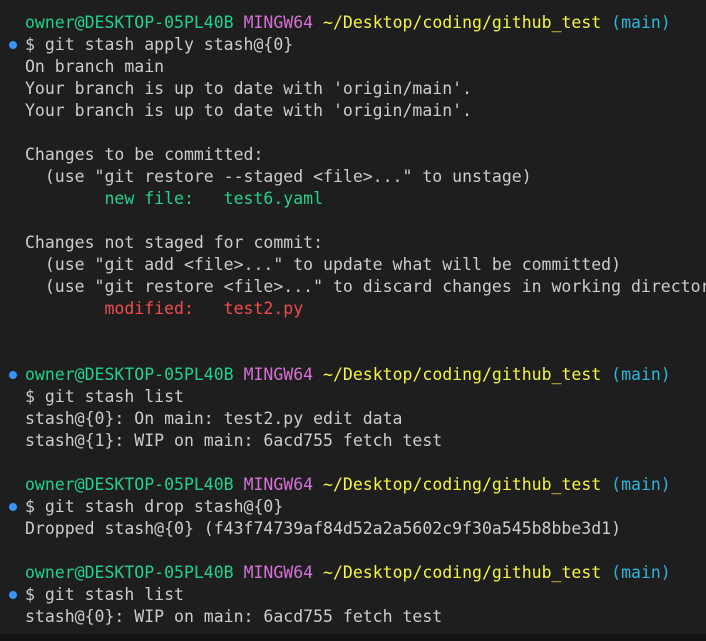 Image resolution: width=706 pixels, height=641 pixels. Describe the element at coordinates (144, 154) in the screenshot. I see `output-line: Changes to be committed:` at that location.